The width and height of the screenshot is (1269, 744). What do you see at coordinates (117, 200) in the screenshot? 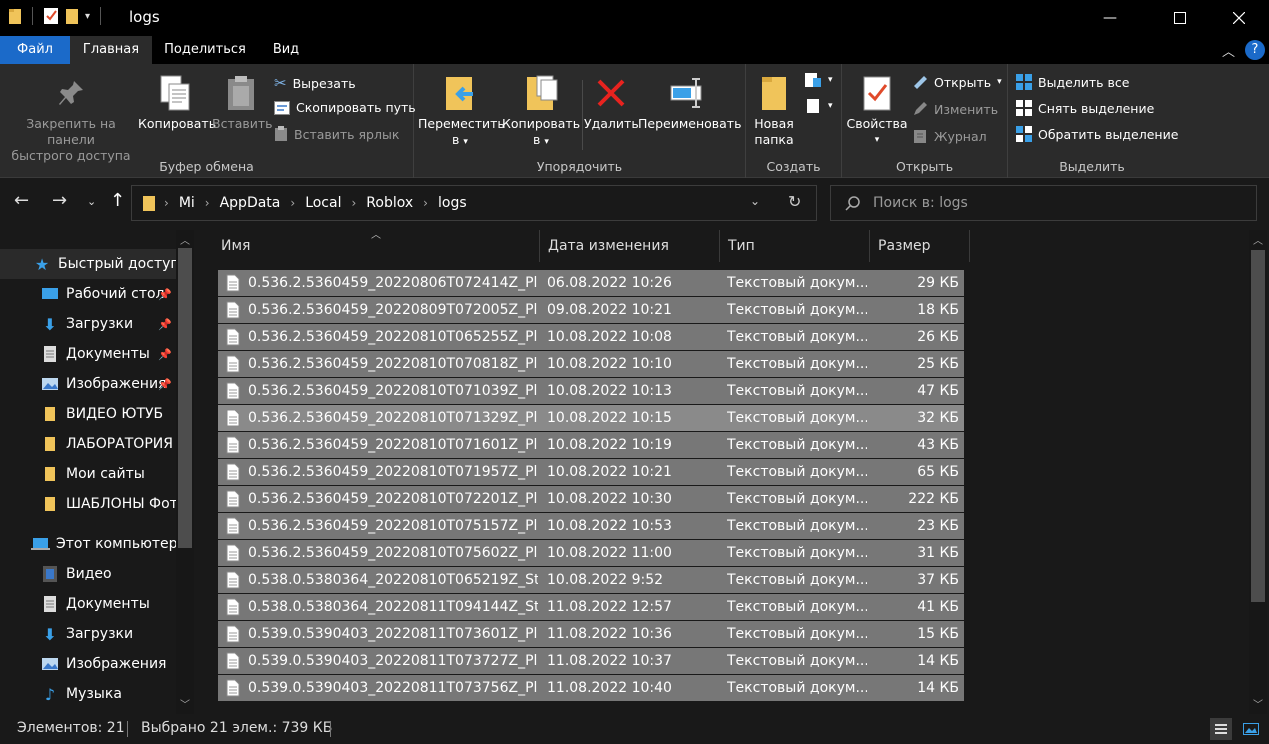
I see `up-button: ↑` at bounding box center [117, 200].